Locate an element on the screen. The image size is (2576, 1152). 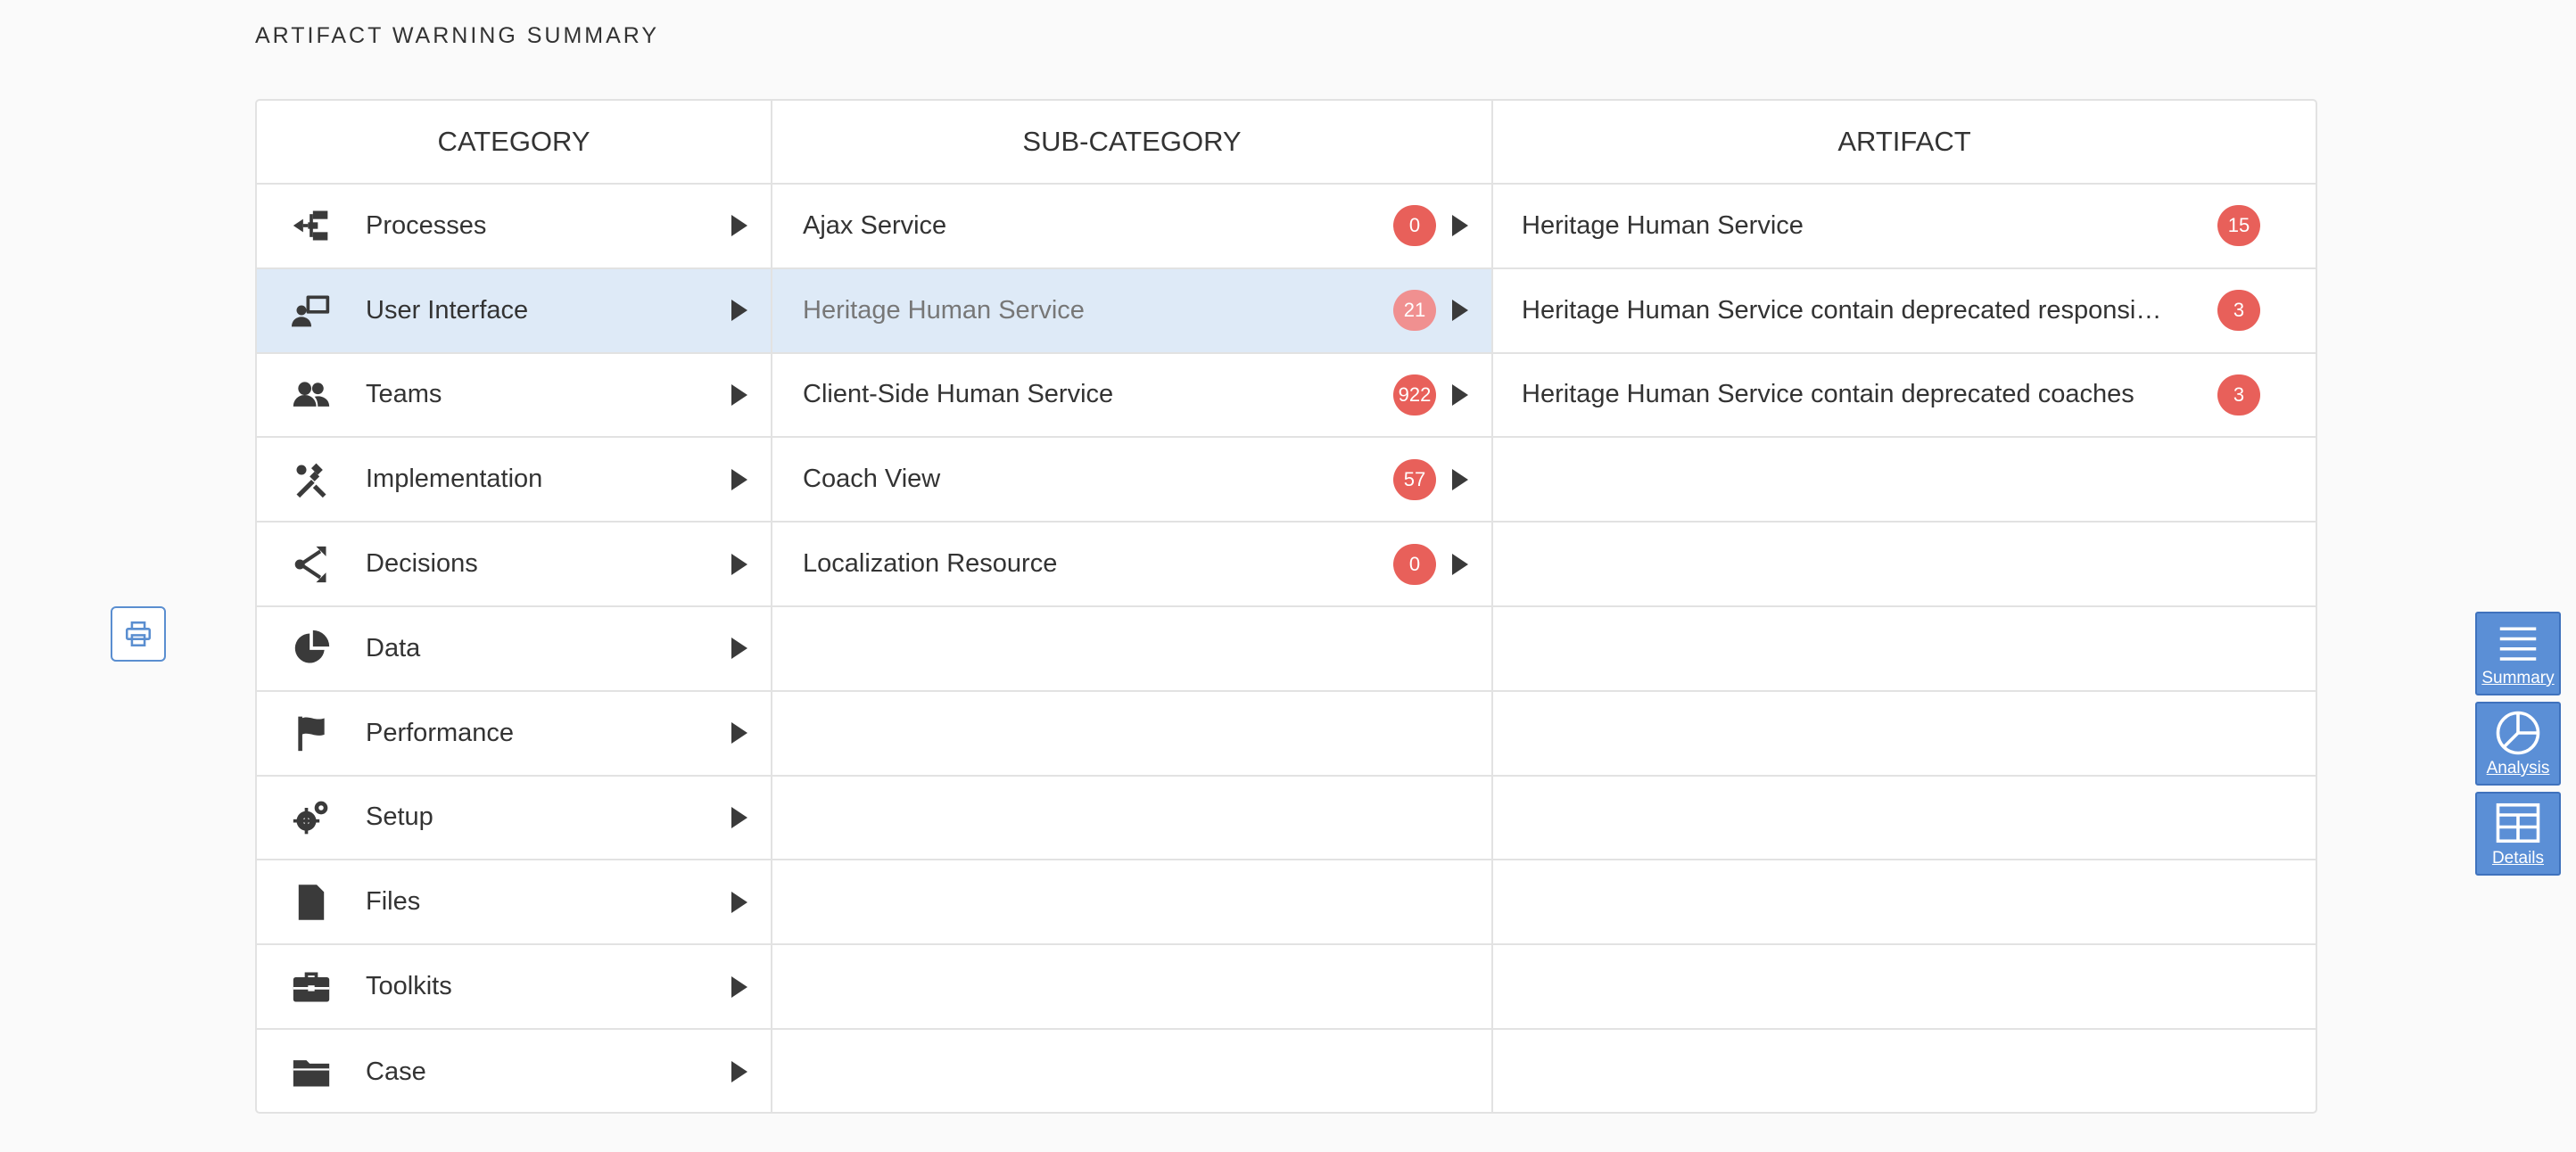
category-header: CATEGORY is located at coordinates (514, 143).